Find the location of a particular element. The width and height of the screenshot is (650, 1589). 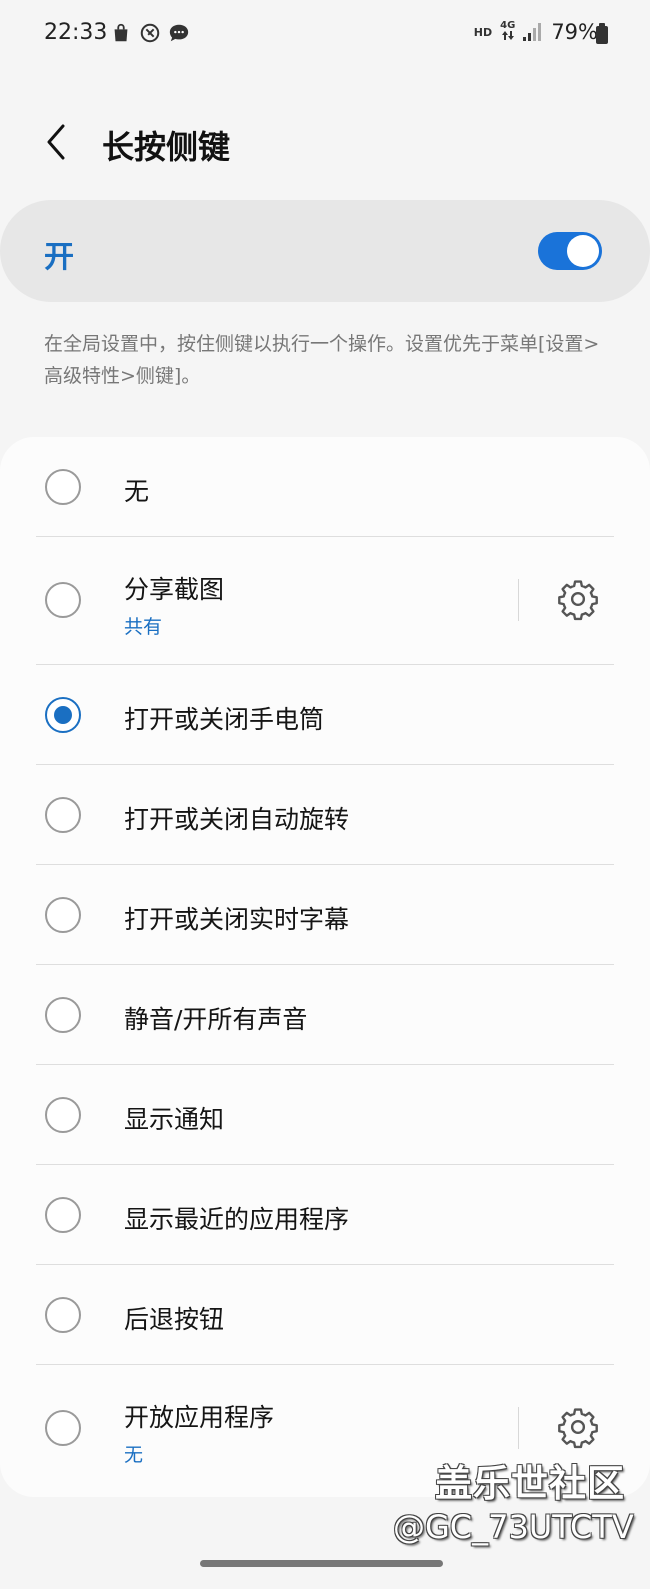

gesture-nav-handle is located at coordinates (321, 1563).